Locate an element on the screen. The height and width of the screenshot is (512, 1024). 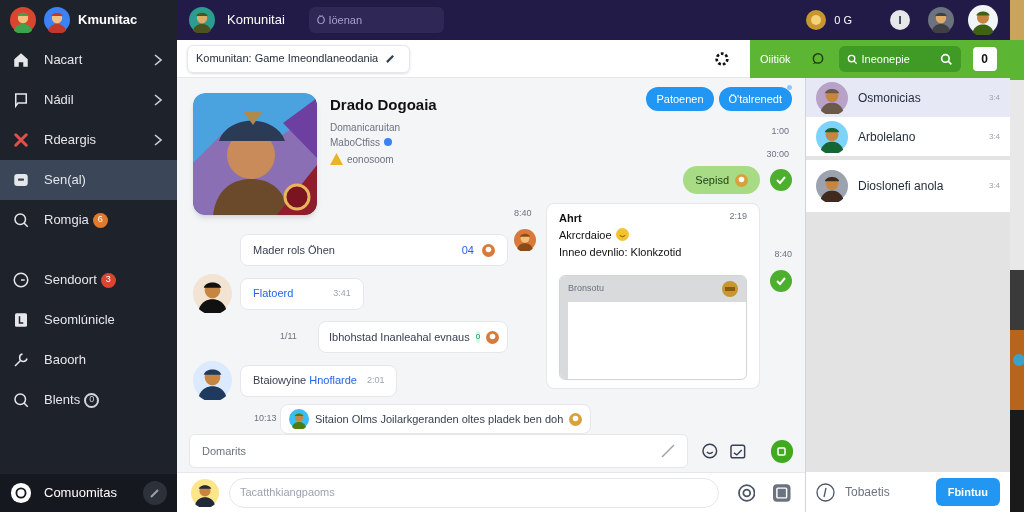
sidebar-item: Nádil is located at coordinates (88, 100).